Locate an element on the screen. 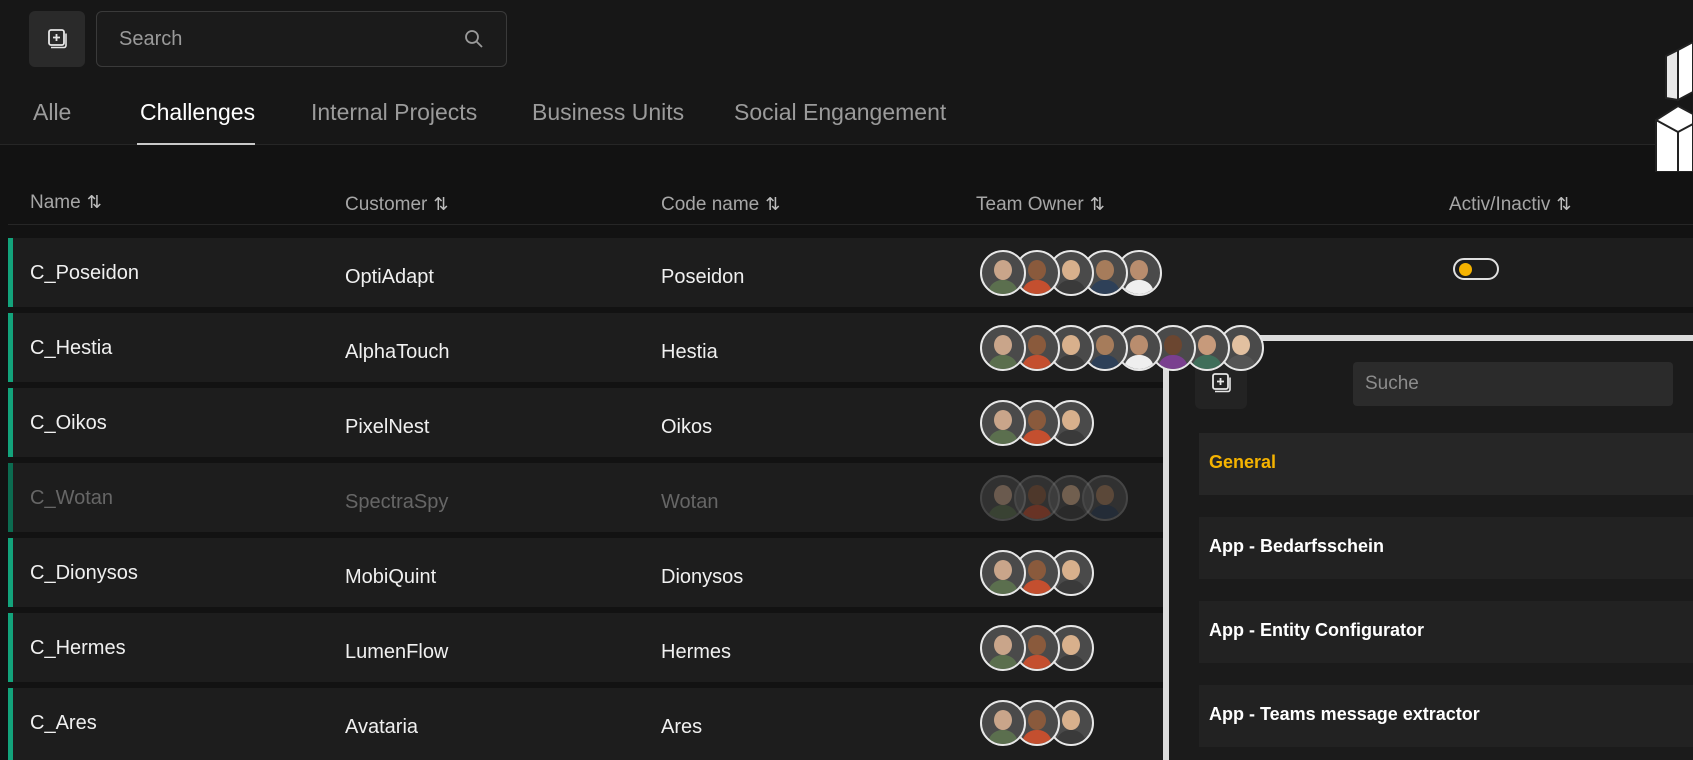 Image resolution: width=1693 pixels, height=760 pixels. cell-name: C_Oikos is located at coordinates (68, 423).